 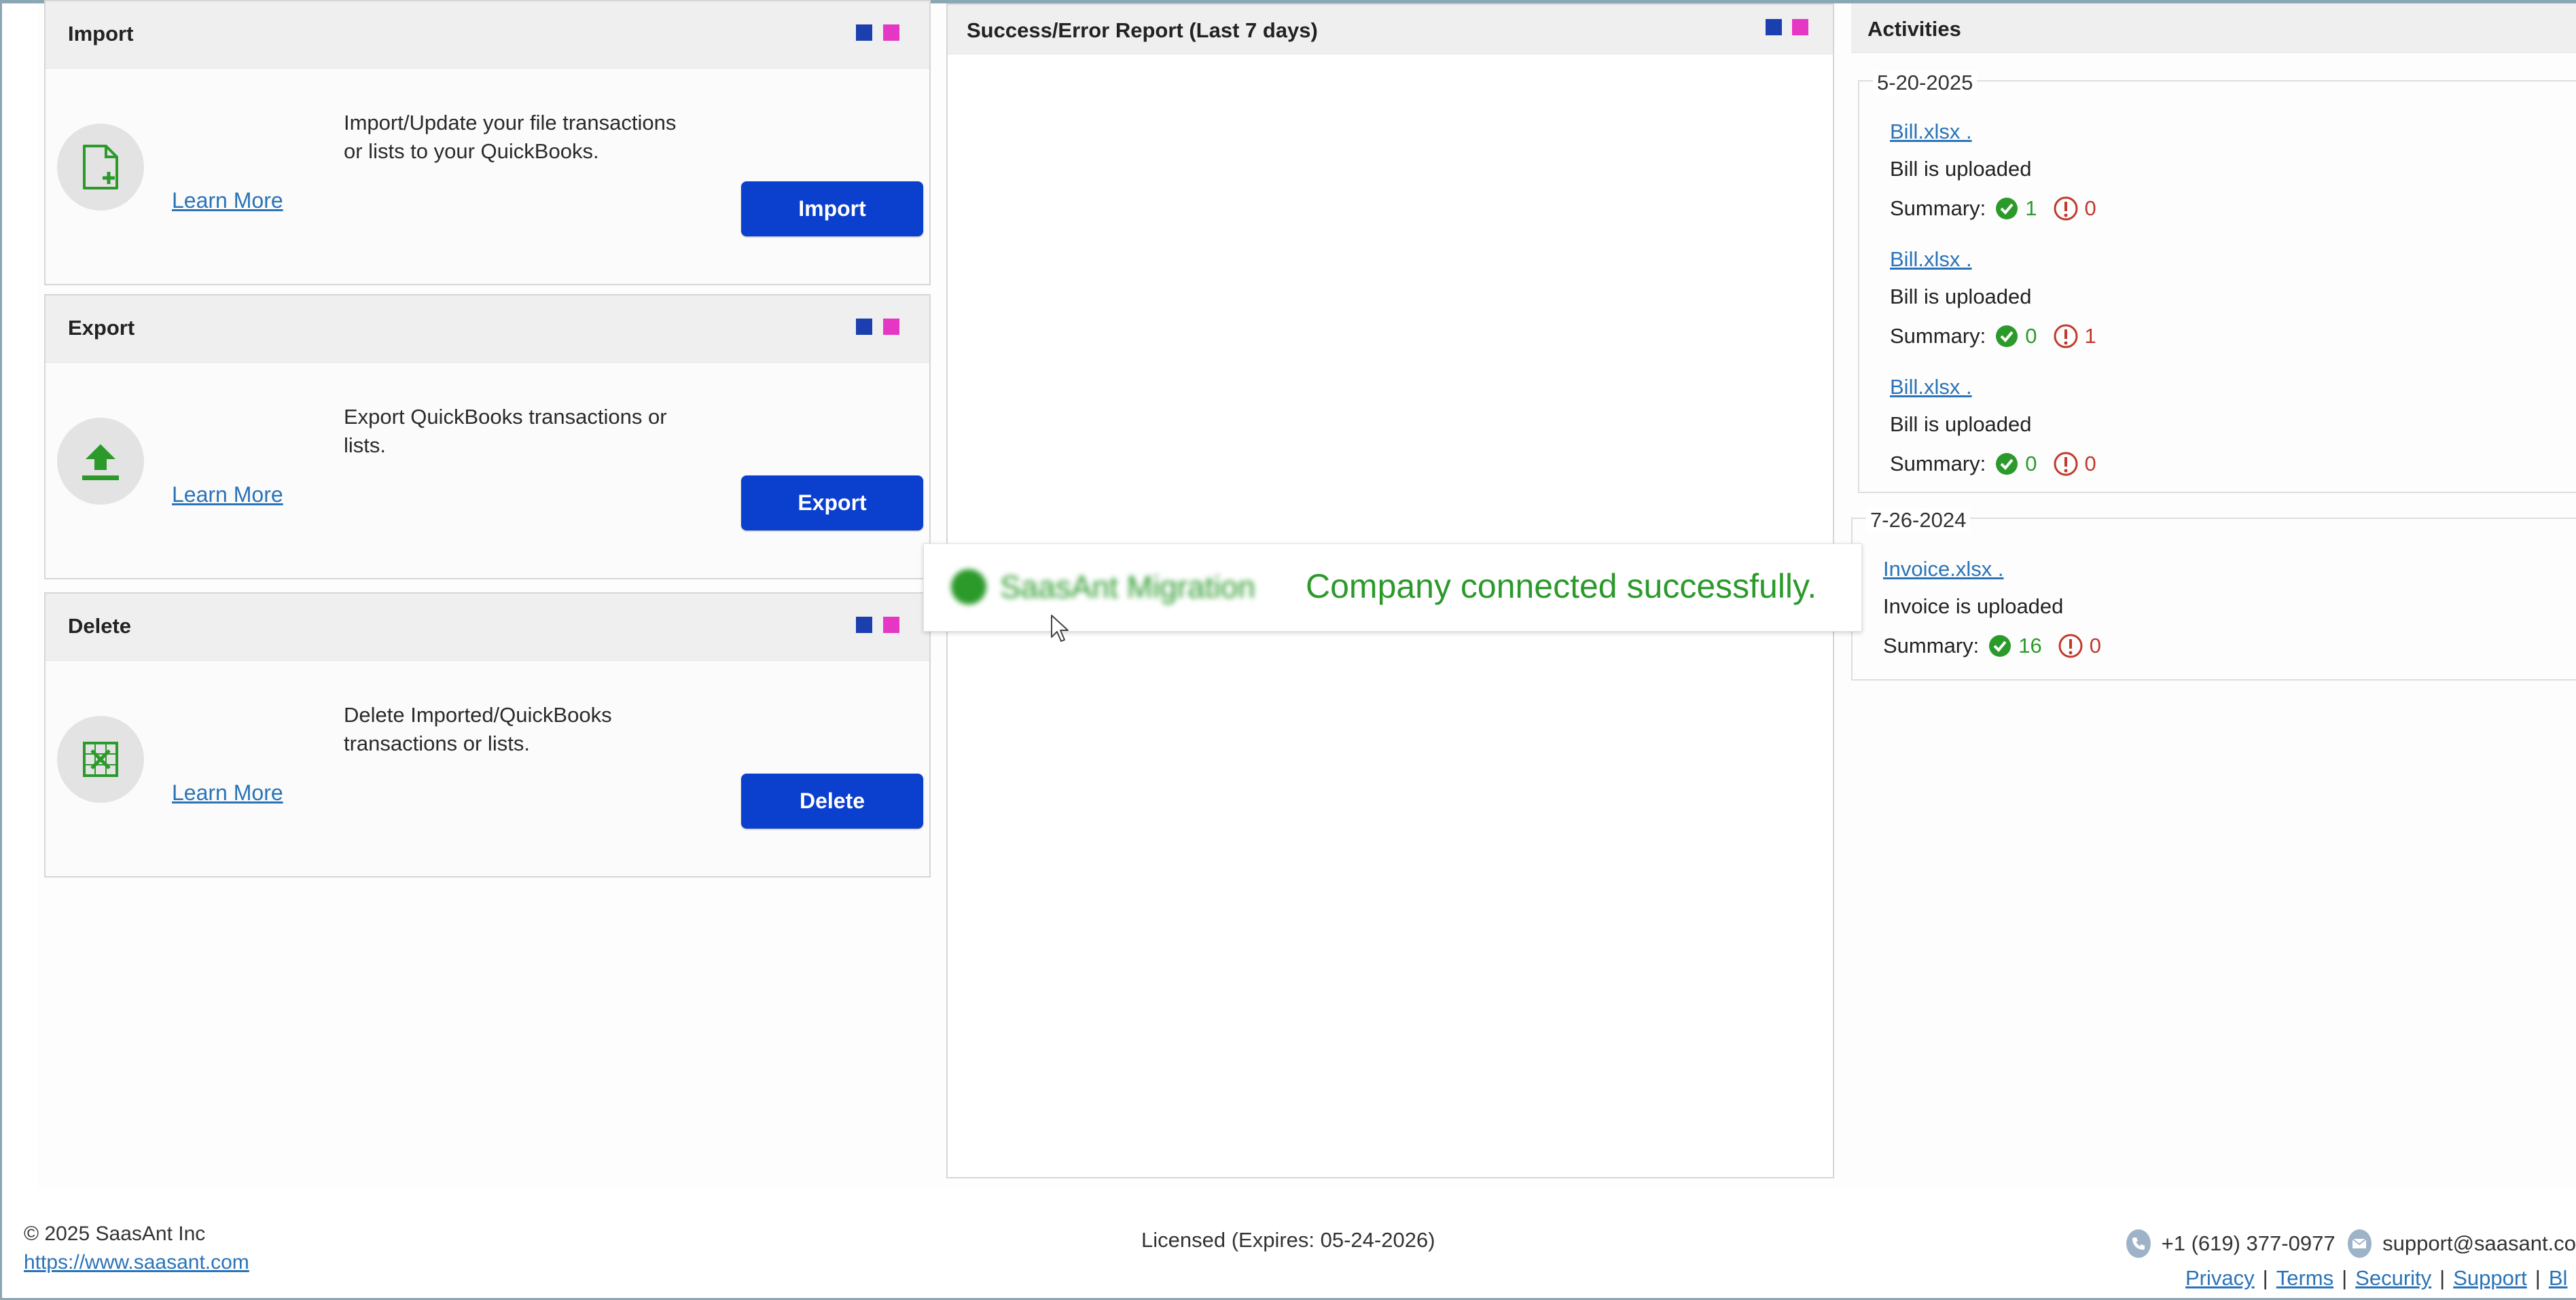 What do you see at coordinates (1142, 30) in the screenshot?
I see `report-title: Success/Error Report (Last 7 days)` at bounding box center [1142, 30].